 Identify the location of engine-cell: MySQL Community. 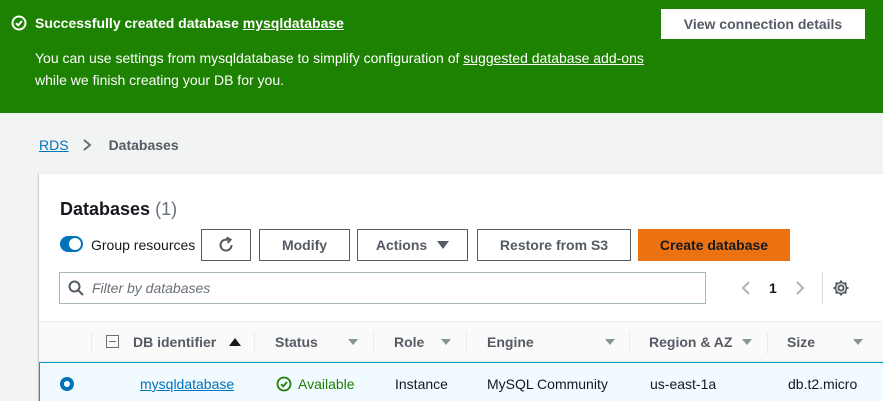
(547, 384).